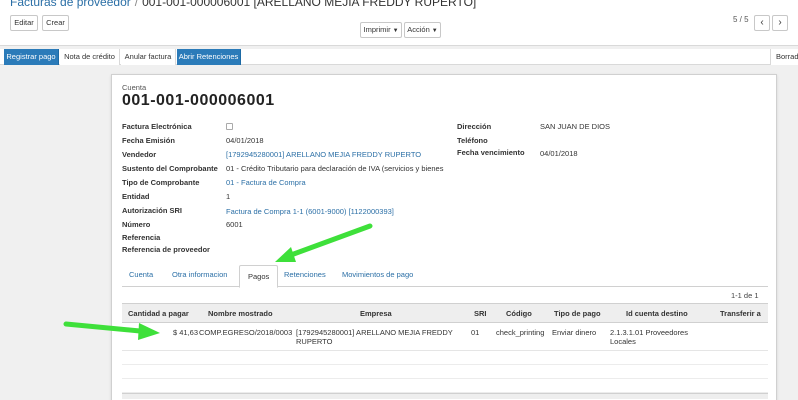 The width and height of the screenshot is (798, 400). Describe the element at coordinates (657, 313) in the screenshot. I see `column-header-destination-account: Id cuenta destino` at that location.